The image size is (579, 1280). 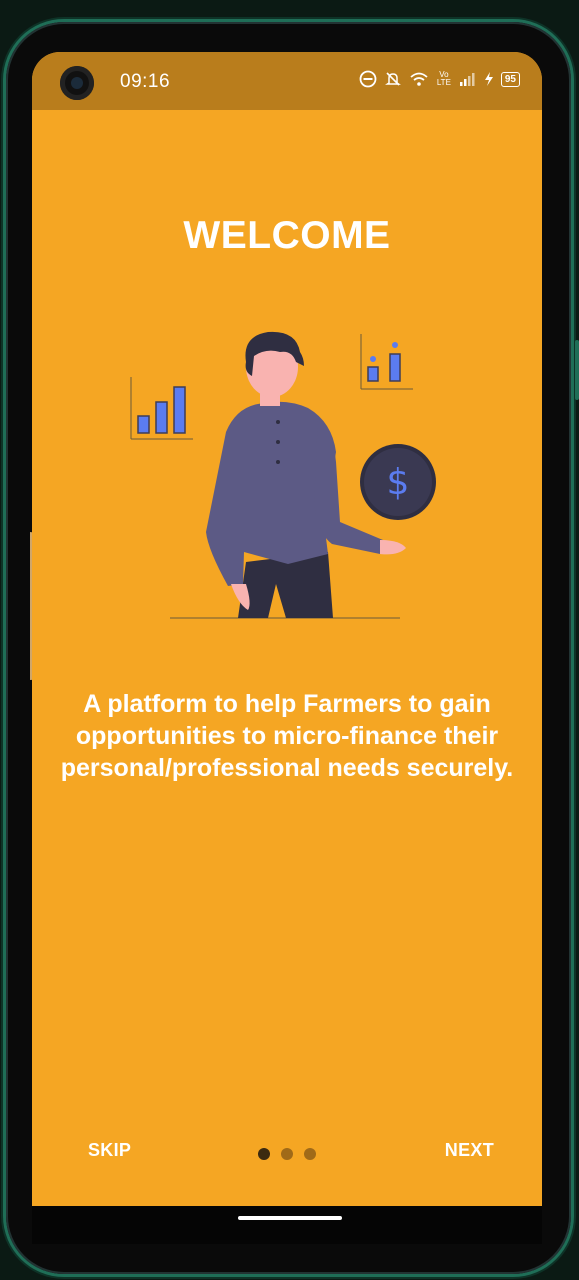 I want to click on bar-chart-icon-left, so click(x=161, y=408).